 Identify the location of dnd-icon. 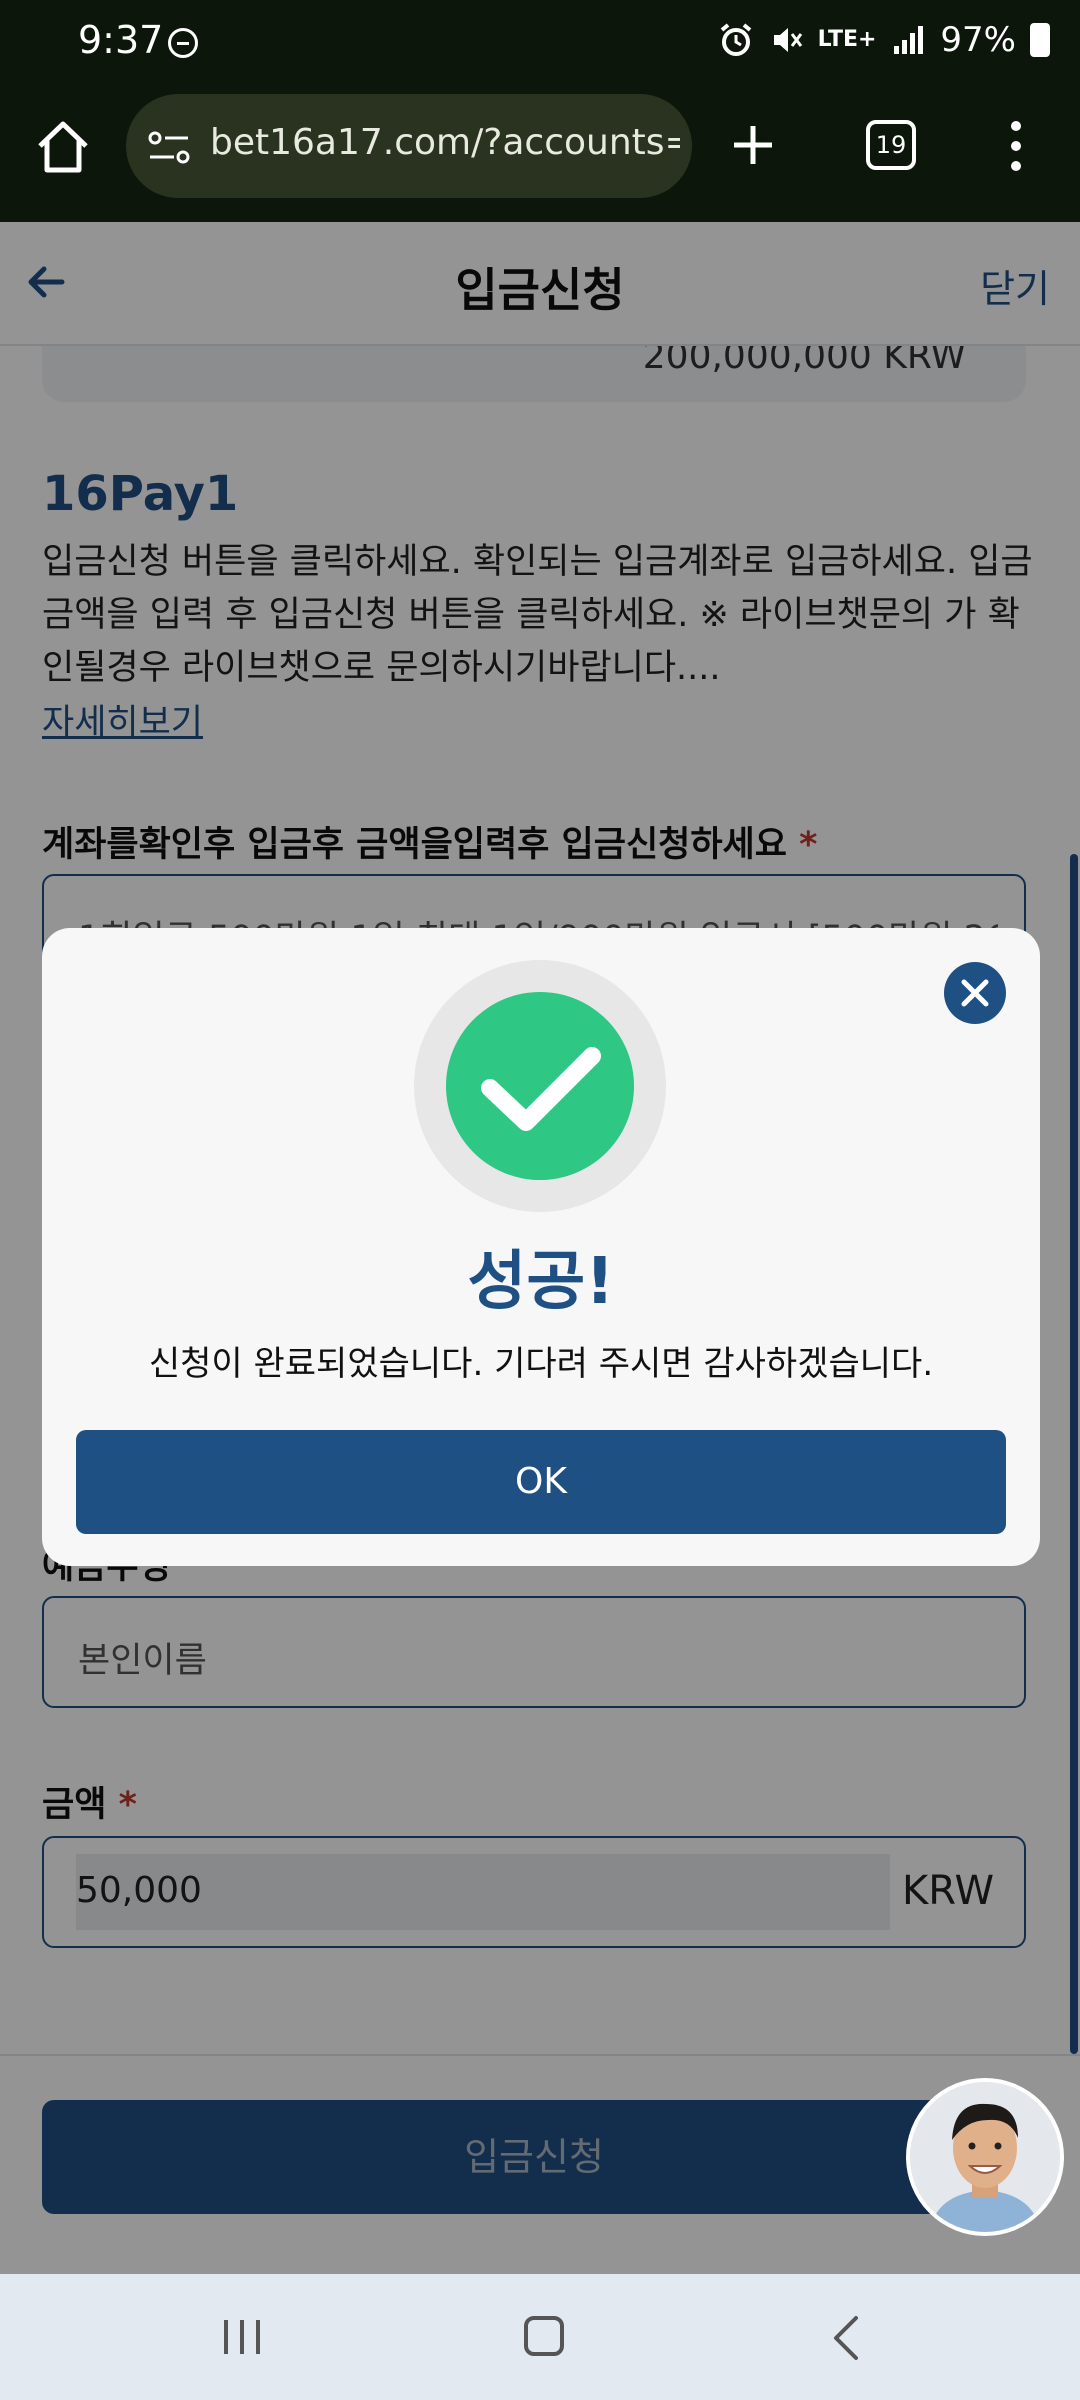
(183, 43).